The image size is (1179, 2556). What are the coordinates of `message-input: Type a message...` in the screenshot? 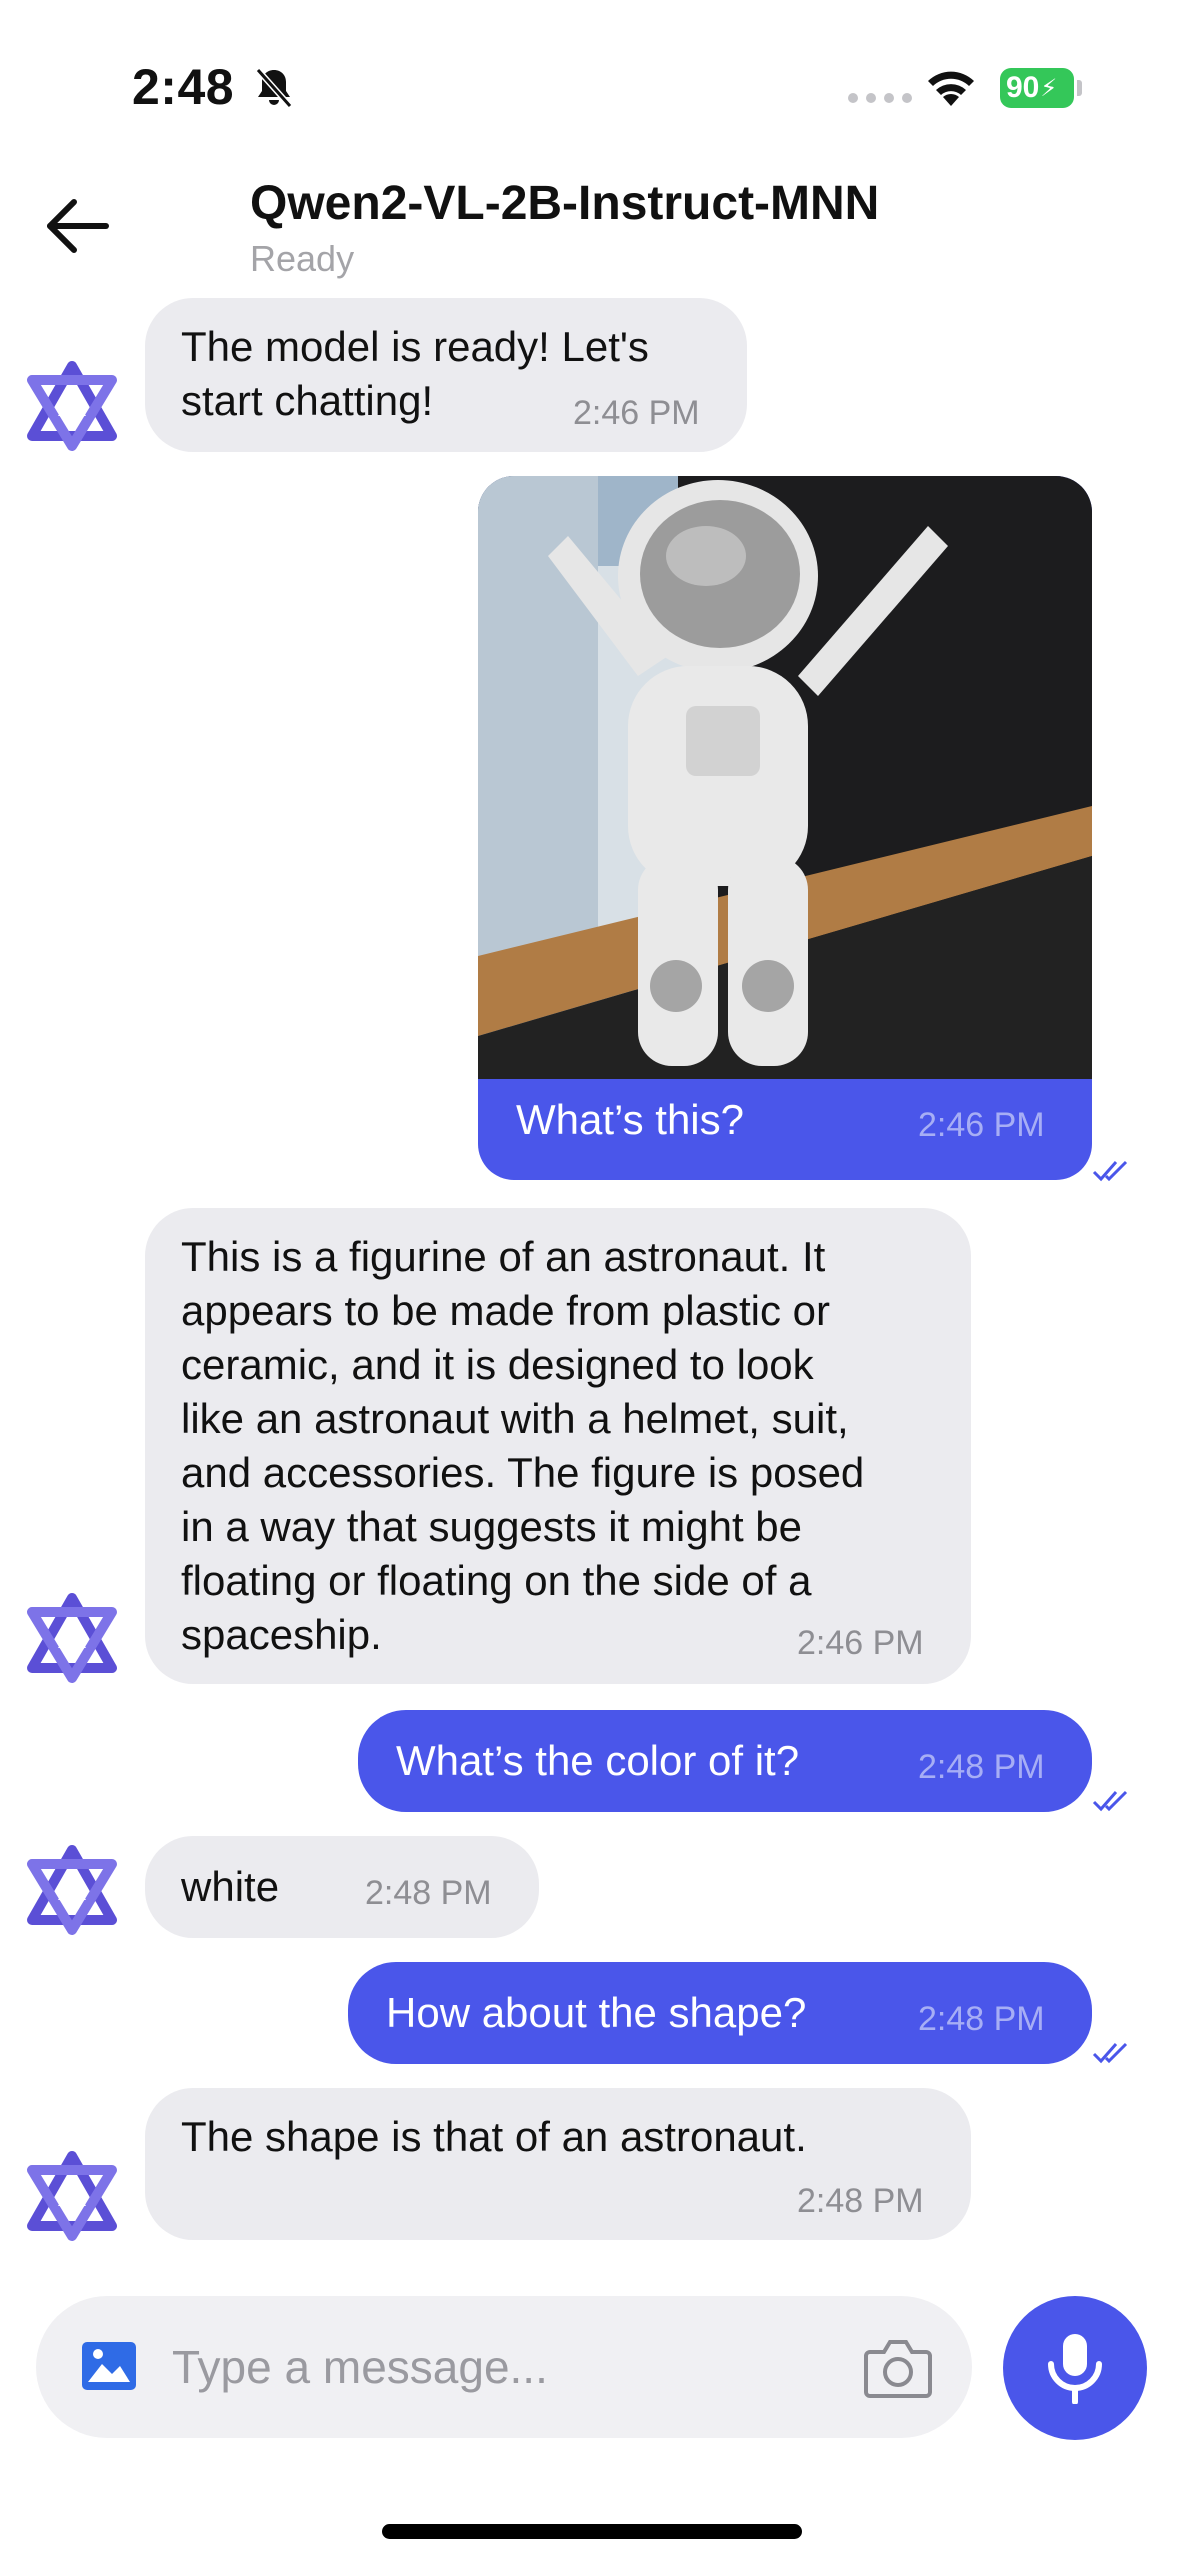 It's located at (360, 2367).